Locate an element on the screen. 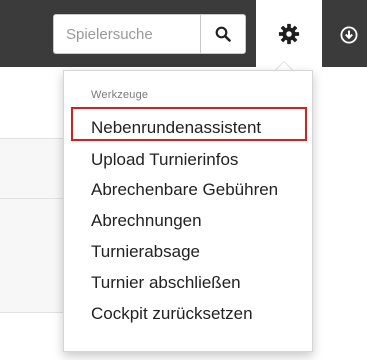  settings-button is located at coordinates (289, 33).